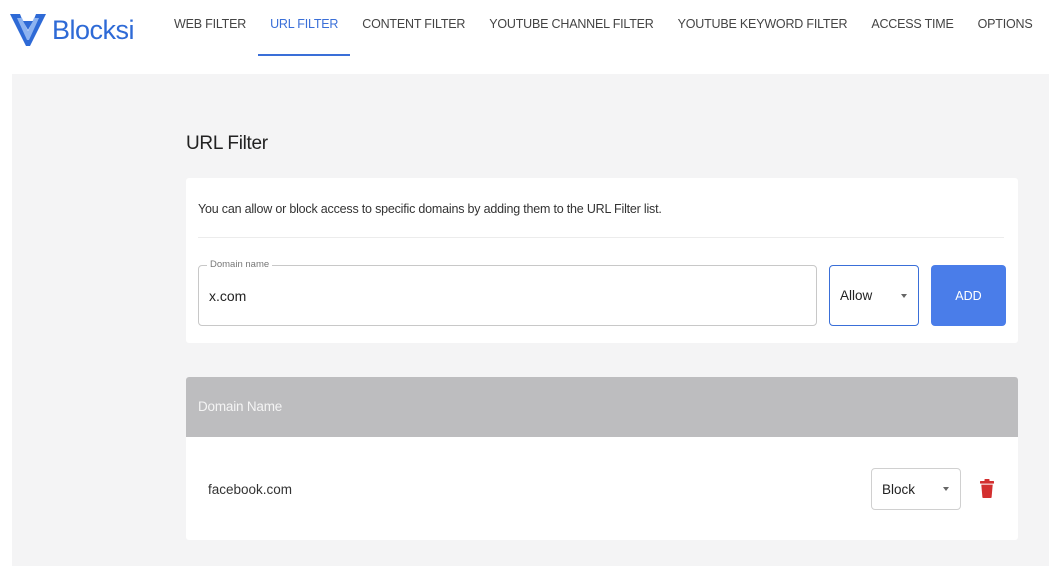  Describe the element at coordinates (227, 143) in the screenshot. I see `page-title: URL Filter` at that location.